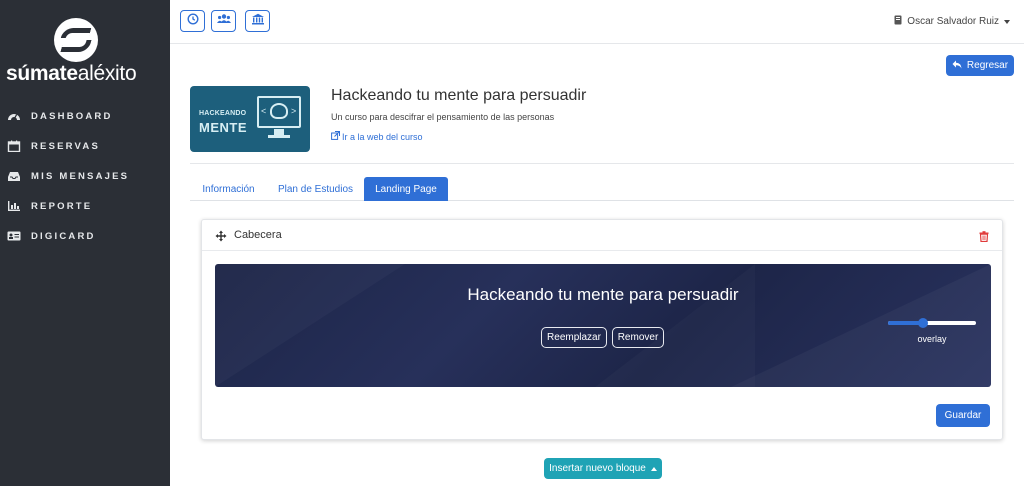 The width and height of the screenshot is (1024, 486). Describe the element at coordinates (603, 294) in the screenshot. I see `banner-title: Hackeando tu mente para persuadir` at that location.